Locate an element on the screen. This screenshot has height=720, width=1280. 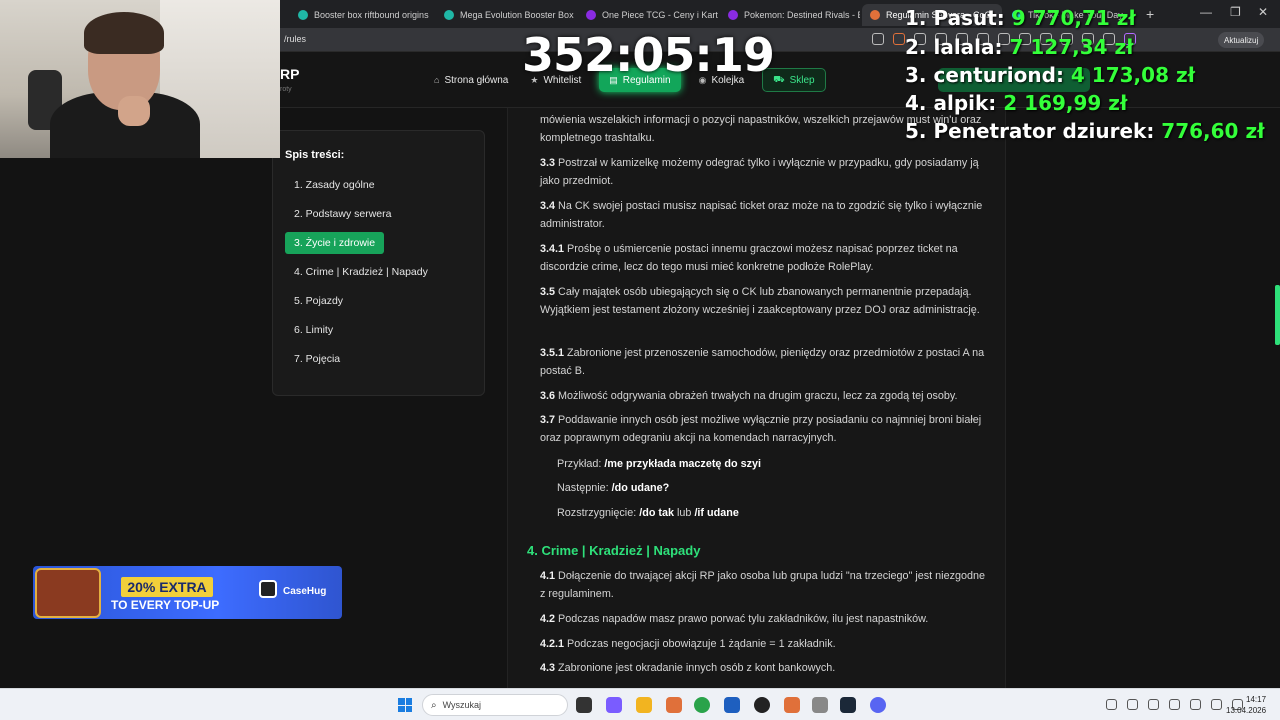
browser-tab-pokemon: Pokemon: Destined Rivals - Bo is located at coordinates (790, 15).